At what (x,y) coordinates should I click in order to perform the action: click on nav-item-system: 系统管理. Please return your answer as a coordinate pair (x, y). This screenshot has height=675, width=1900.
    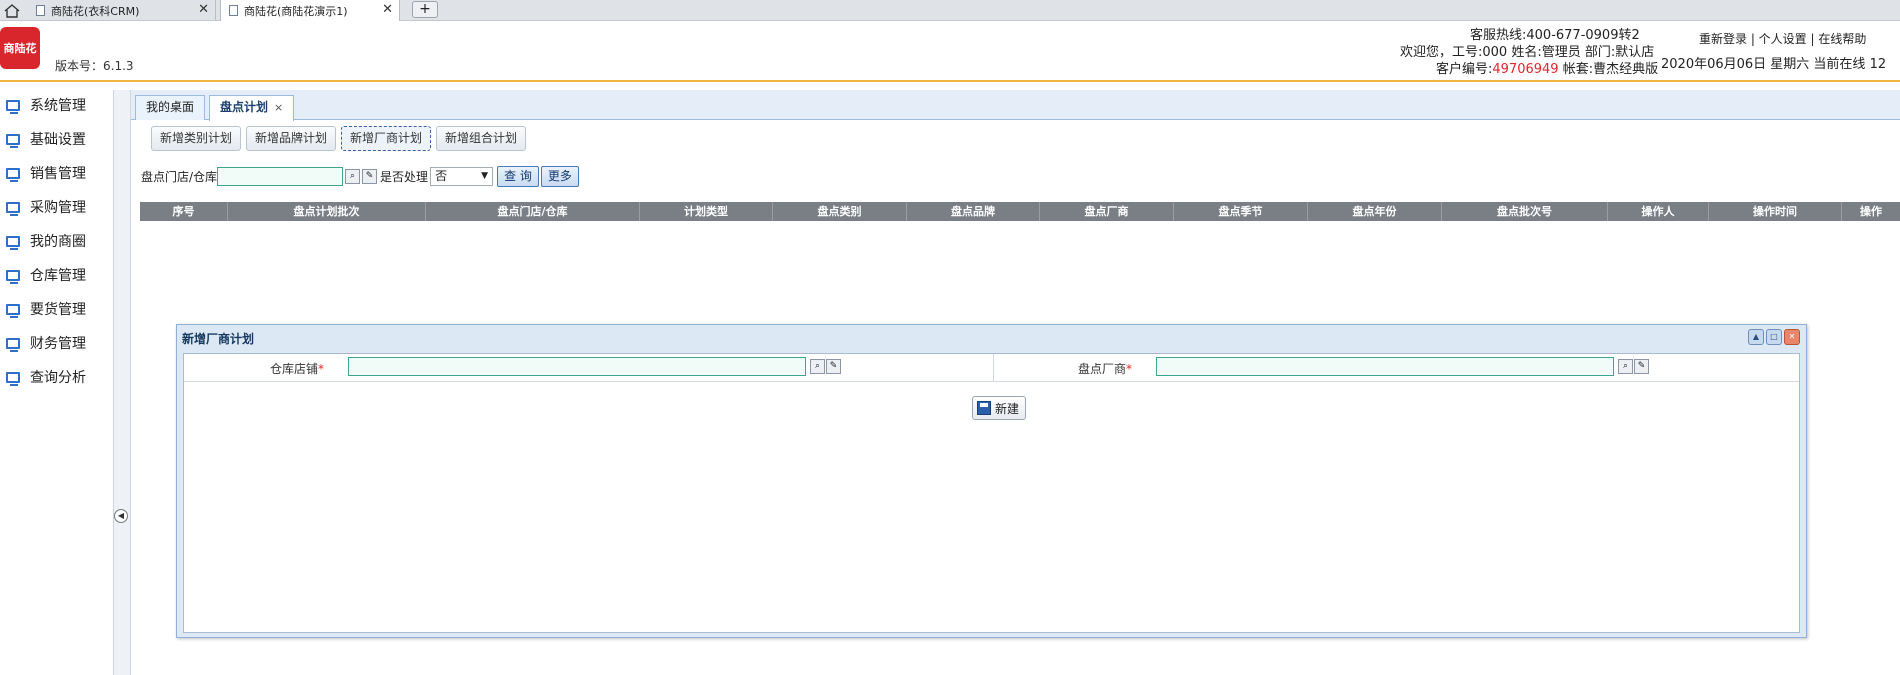
    Looking at the image, I should click on (57, 105).